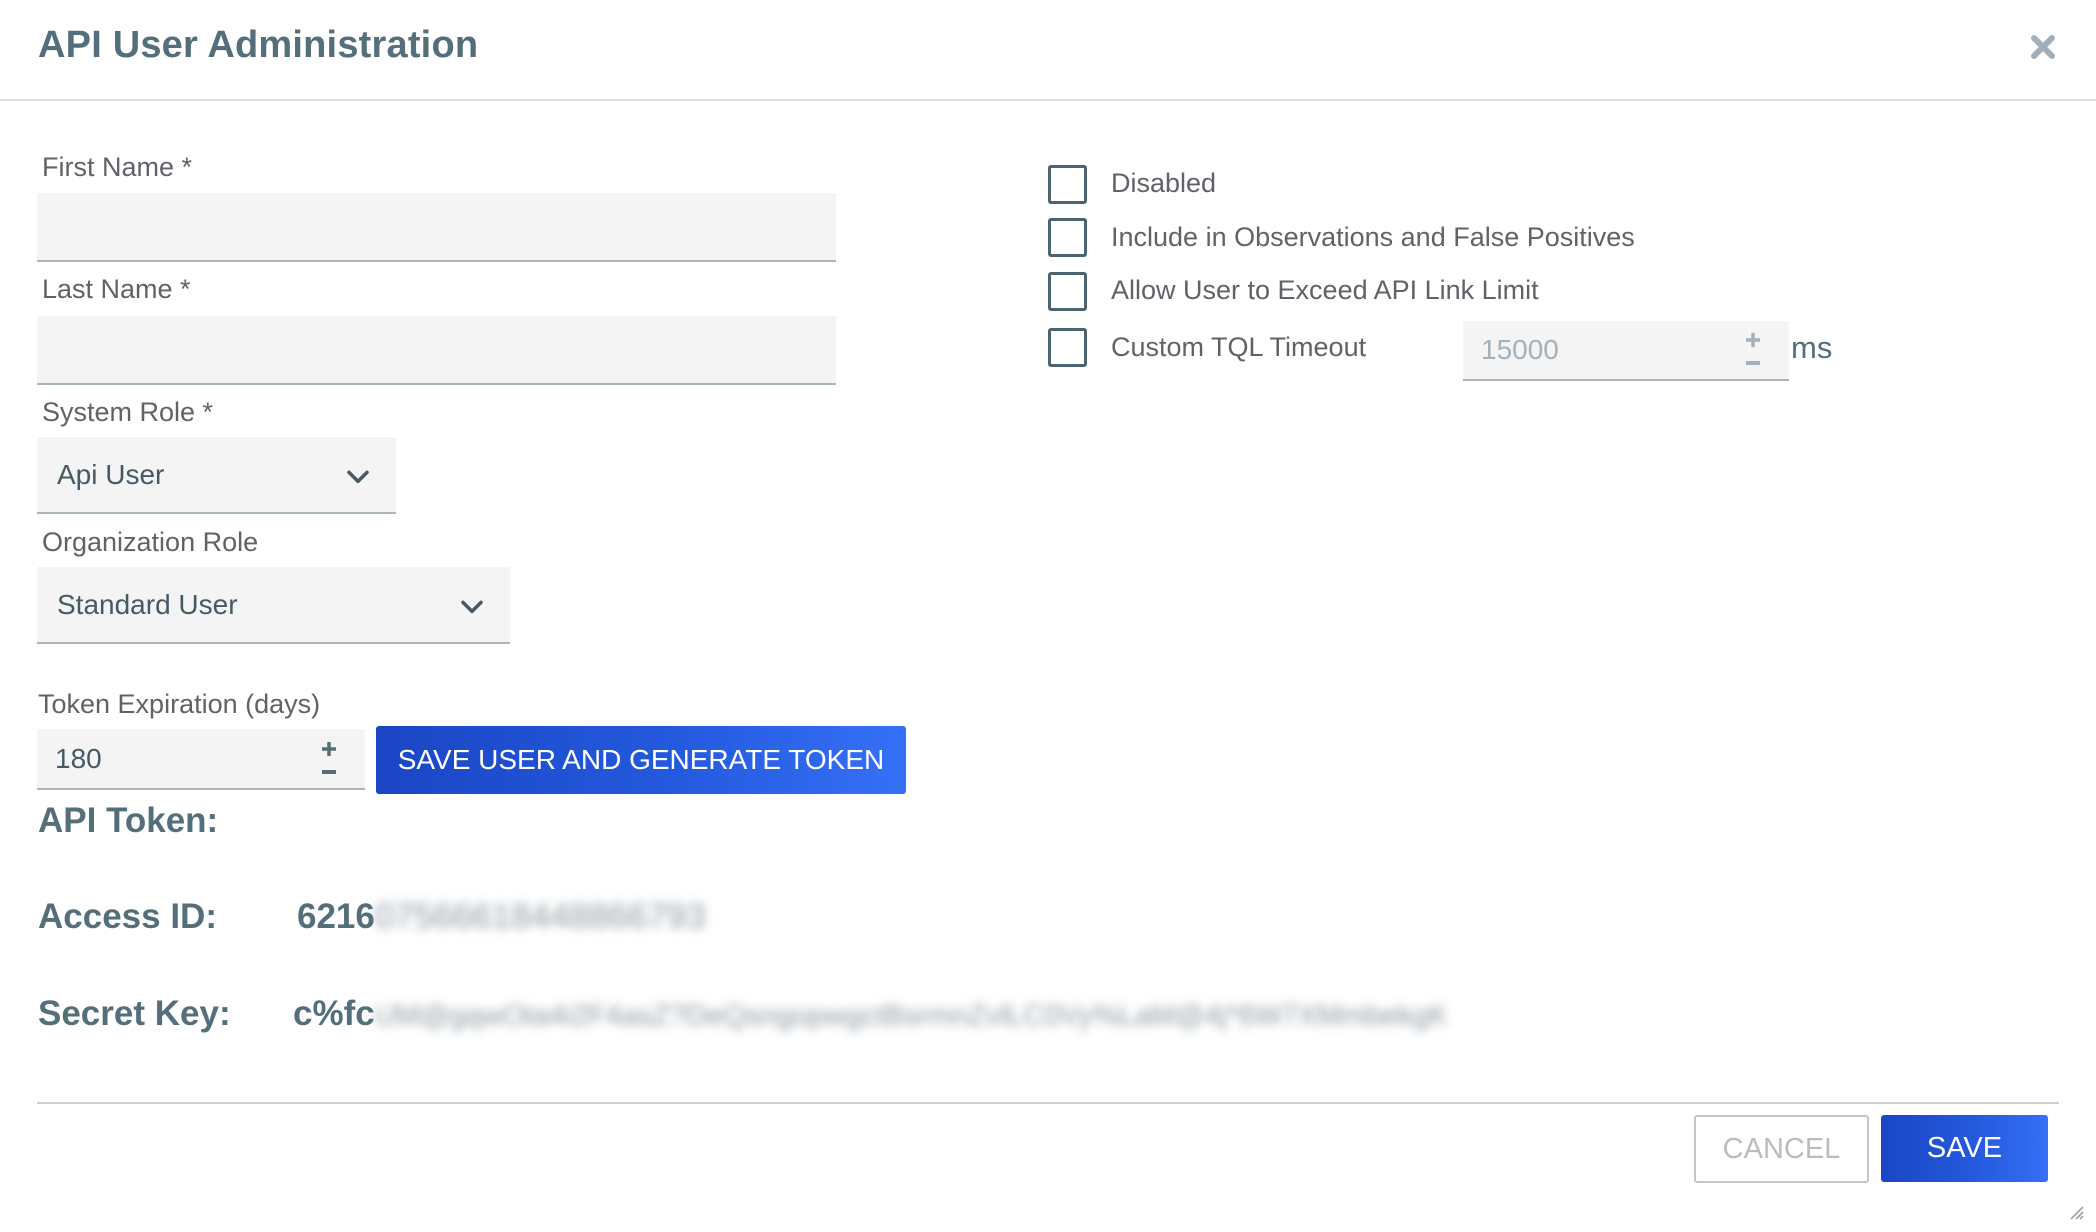  What do you see at coordinates (1812, 347) in the screenshot?
I see `tql-timeout-unit: ms` at bounding box center [1812, 347].